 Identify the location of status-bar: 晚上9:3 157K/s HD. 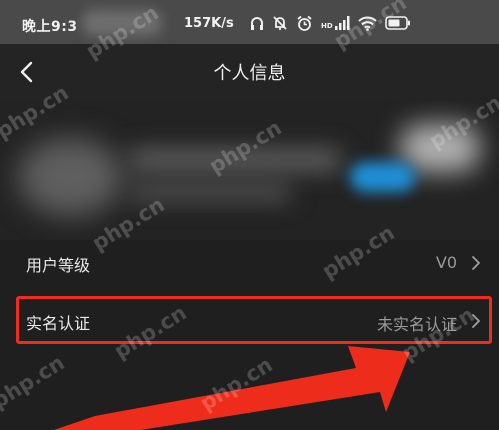
(249, 22).